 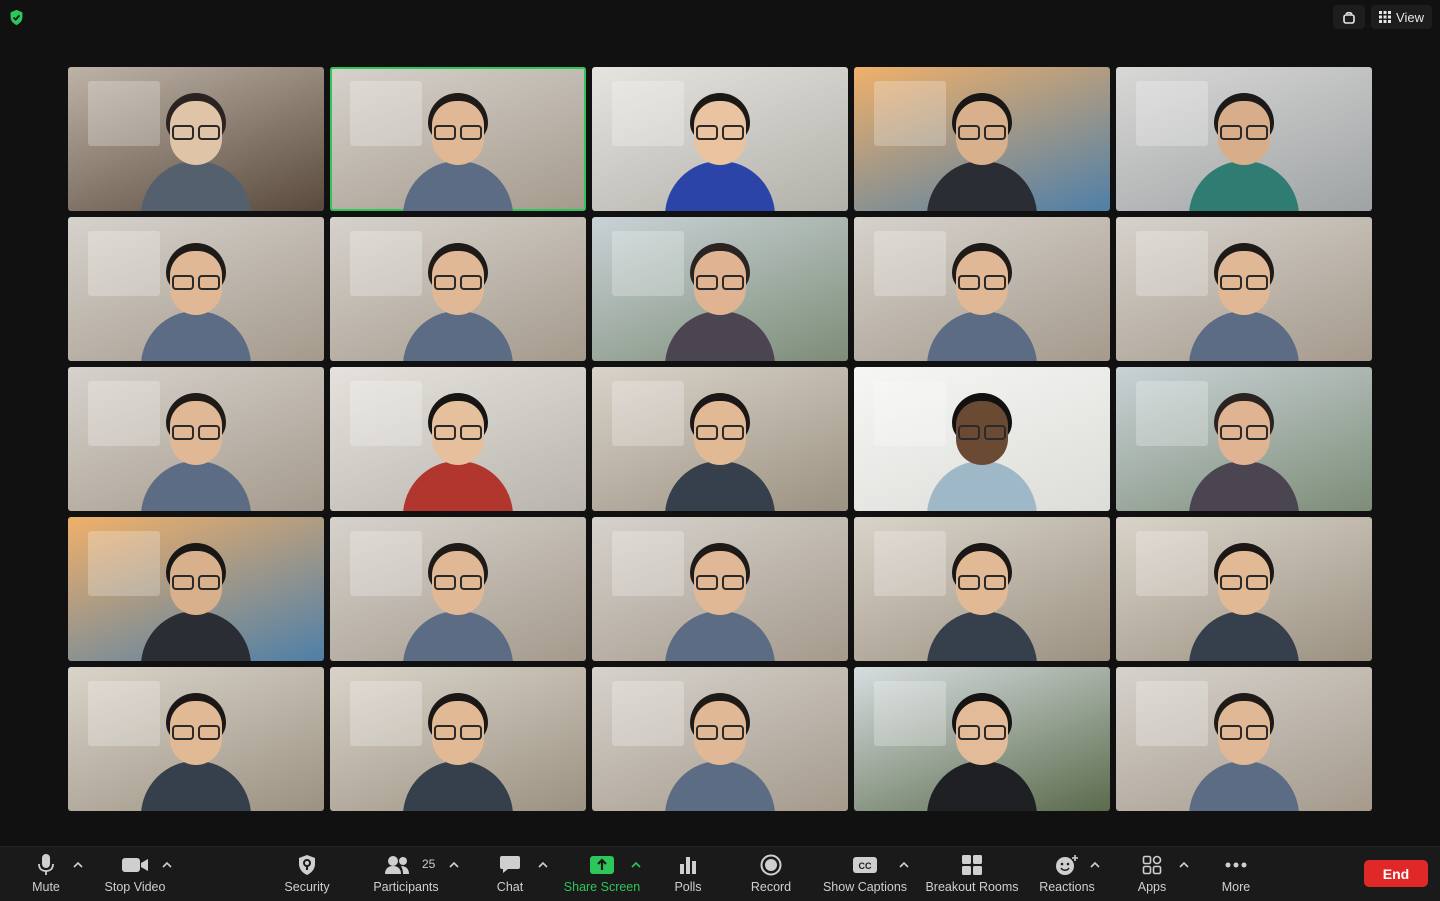 I want to click on security-button: Security, so click(x=307, y=874).